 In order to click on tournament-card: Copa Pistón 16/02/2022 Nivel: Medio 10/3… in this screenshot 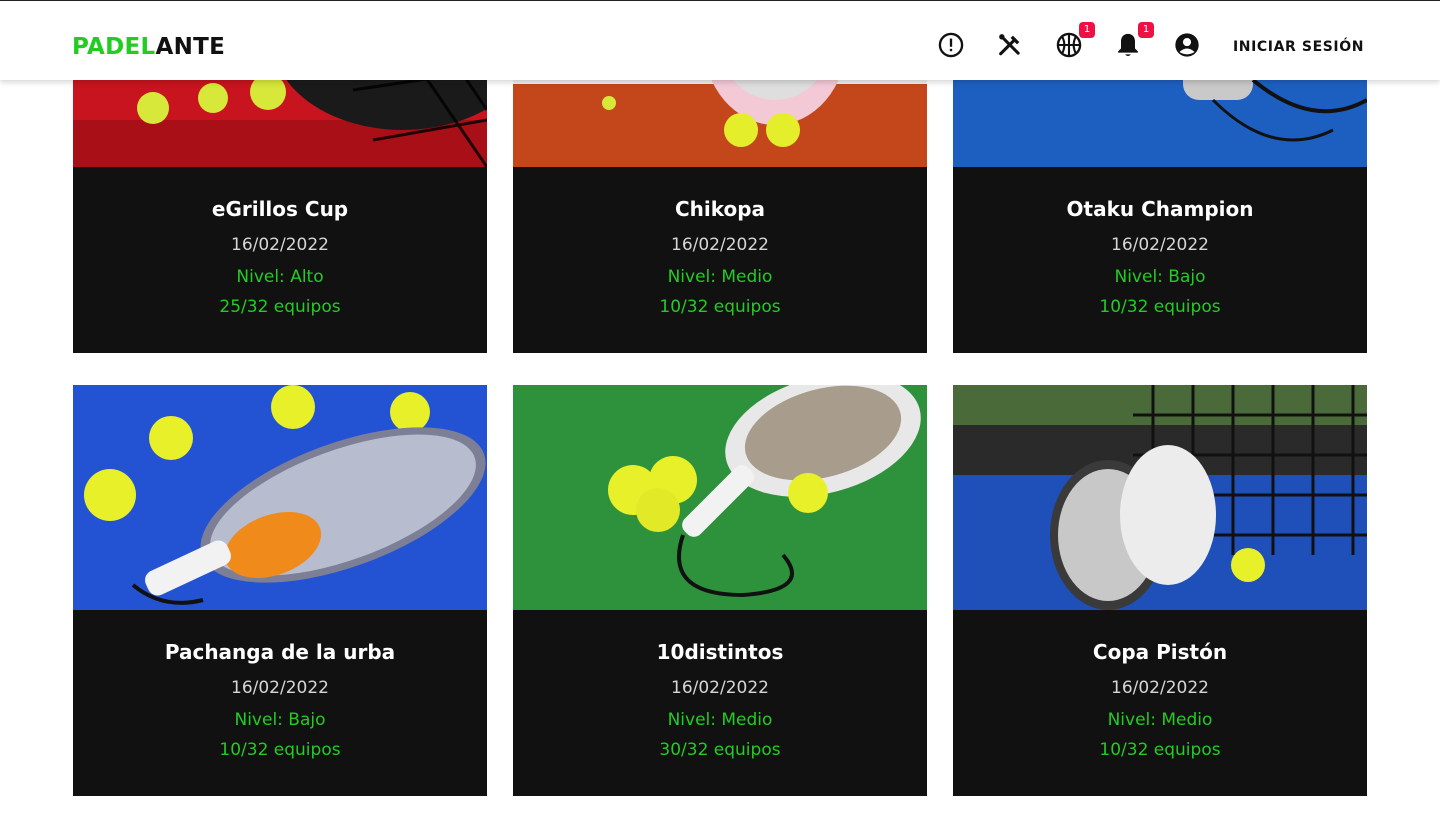, I will do `click(1160, 590)`.